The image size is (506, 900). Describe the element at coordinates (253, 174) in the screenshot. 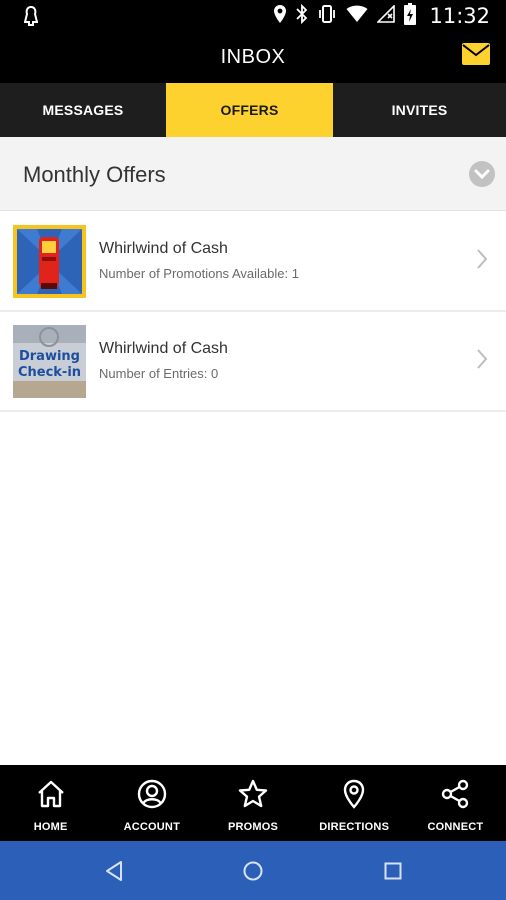

I see `section-header-monthly-offers: Monthly Offers` at that location.